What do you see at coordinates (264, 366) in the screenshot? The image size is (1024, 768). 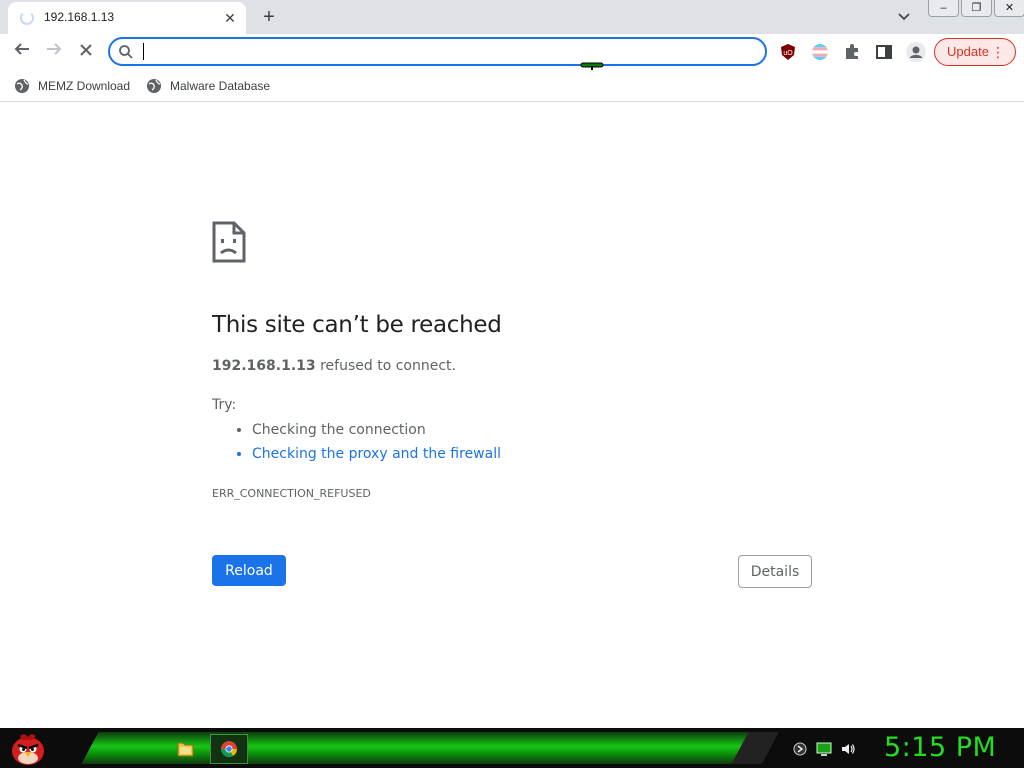 I see `error-host: 192.168.1.13` at bounding box center [264, 366].